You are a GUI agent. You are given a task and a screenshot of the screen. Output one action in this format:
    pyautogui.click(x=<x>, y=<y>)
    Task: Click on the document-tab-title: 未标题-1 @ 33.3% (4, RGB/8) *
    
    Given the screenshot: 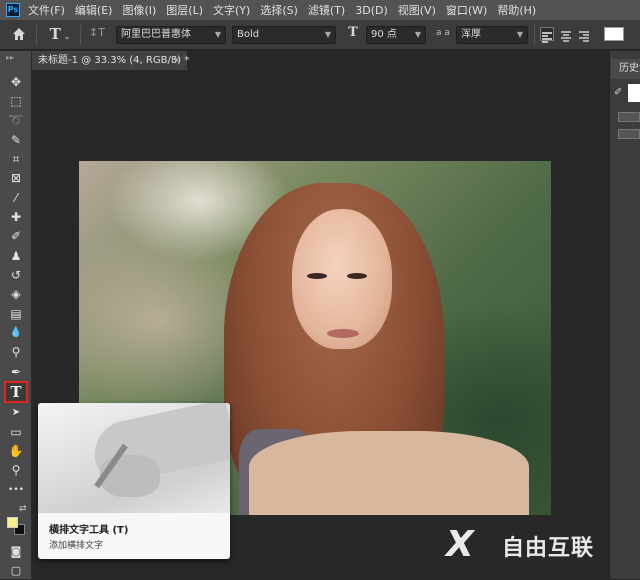 What is the action you would take?
    pyautogui.click(x=114, y=60)
    